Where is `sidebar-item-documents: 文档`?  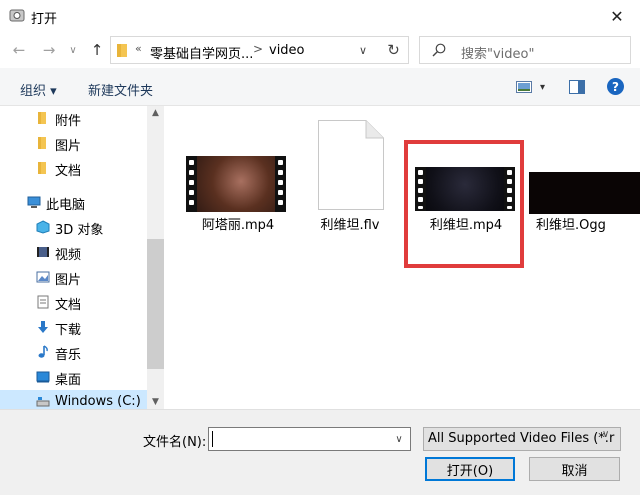
sidebar-item-documents: 文档 is located at coordinates (73, 302).